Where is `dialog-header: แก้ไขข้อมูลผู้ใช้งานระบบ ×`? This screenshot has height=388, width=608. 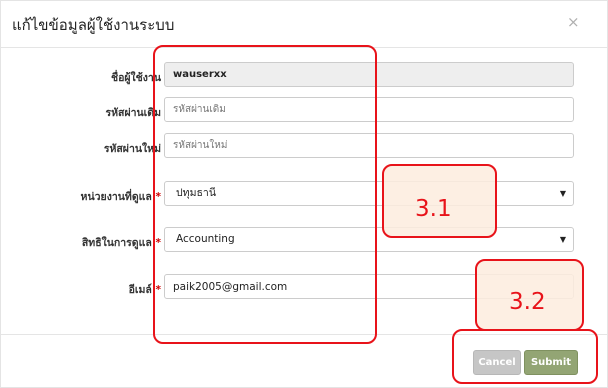
dialog-header: แก้ไขข้อมูลผู้ใช้งานระบบ × is located at coordinates (304, 24).